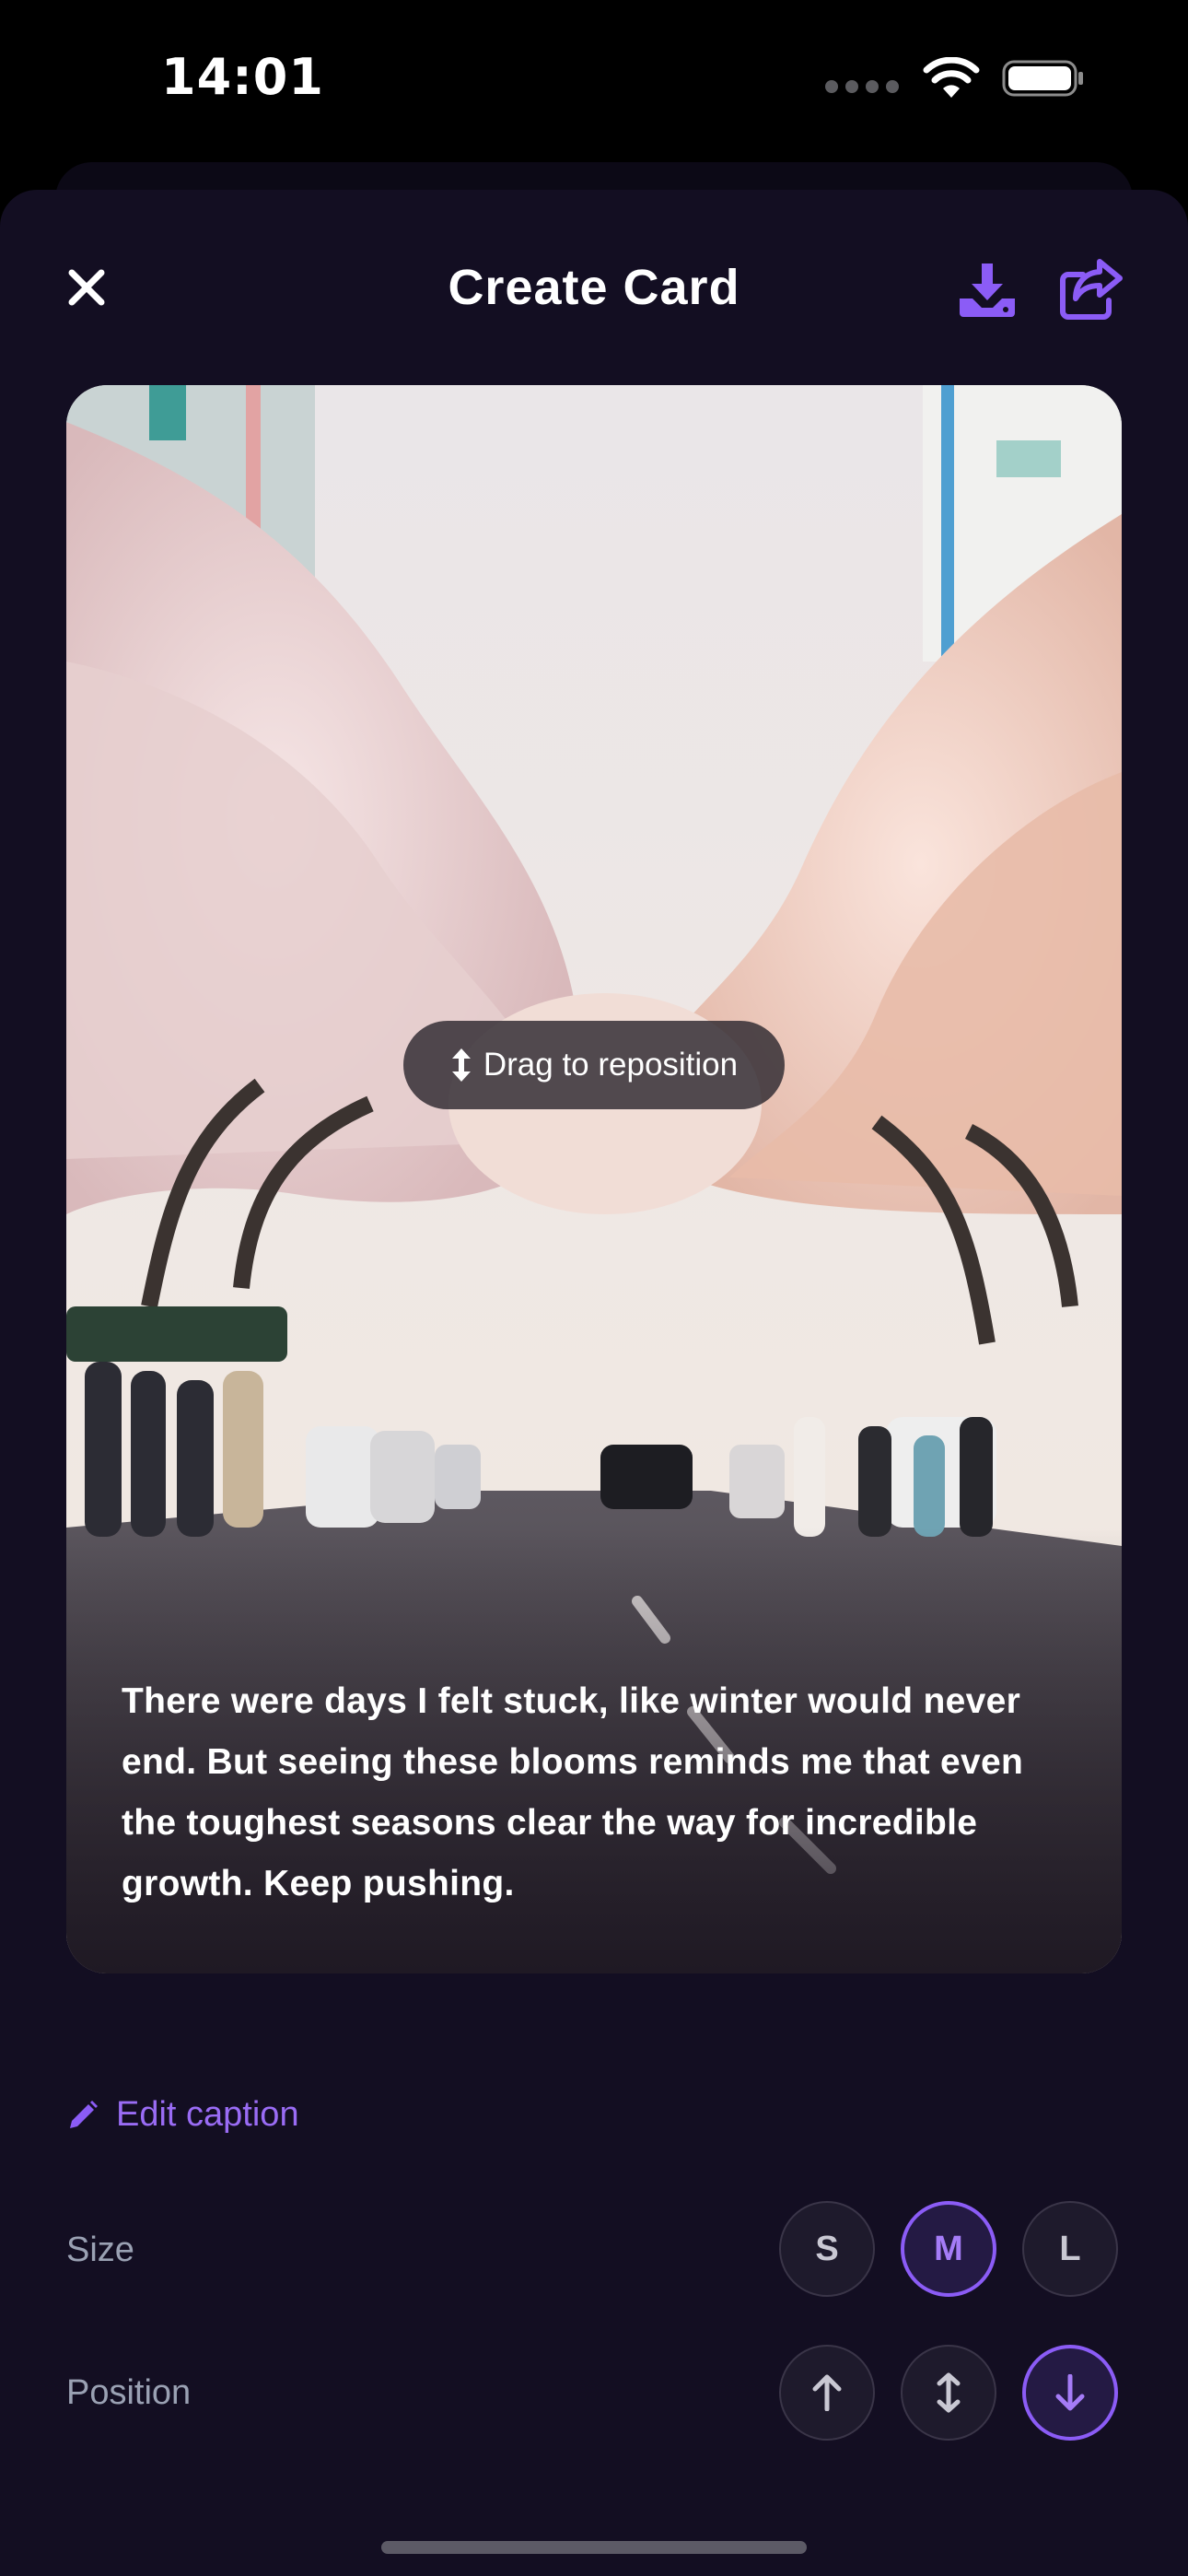  I want to click on size-s-button: S, so click(827, 2249).